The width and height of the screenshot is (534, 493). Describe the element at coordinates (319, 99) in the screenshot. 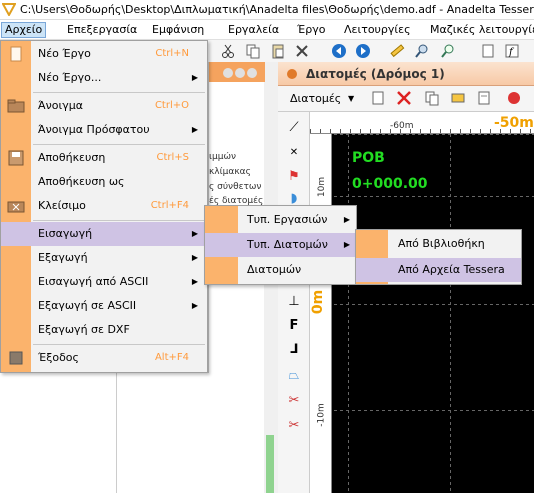

I see `section-type-dropdown: Διατομές ▼` at that location.